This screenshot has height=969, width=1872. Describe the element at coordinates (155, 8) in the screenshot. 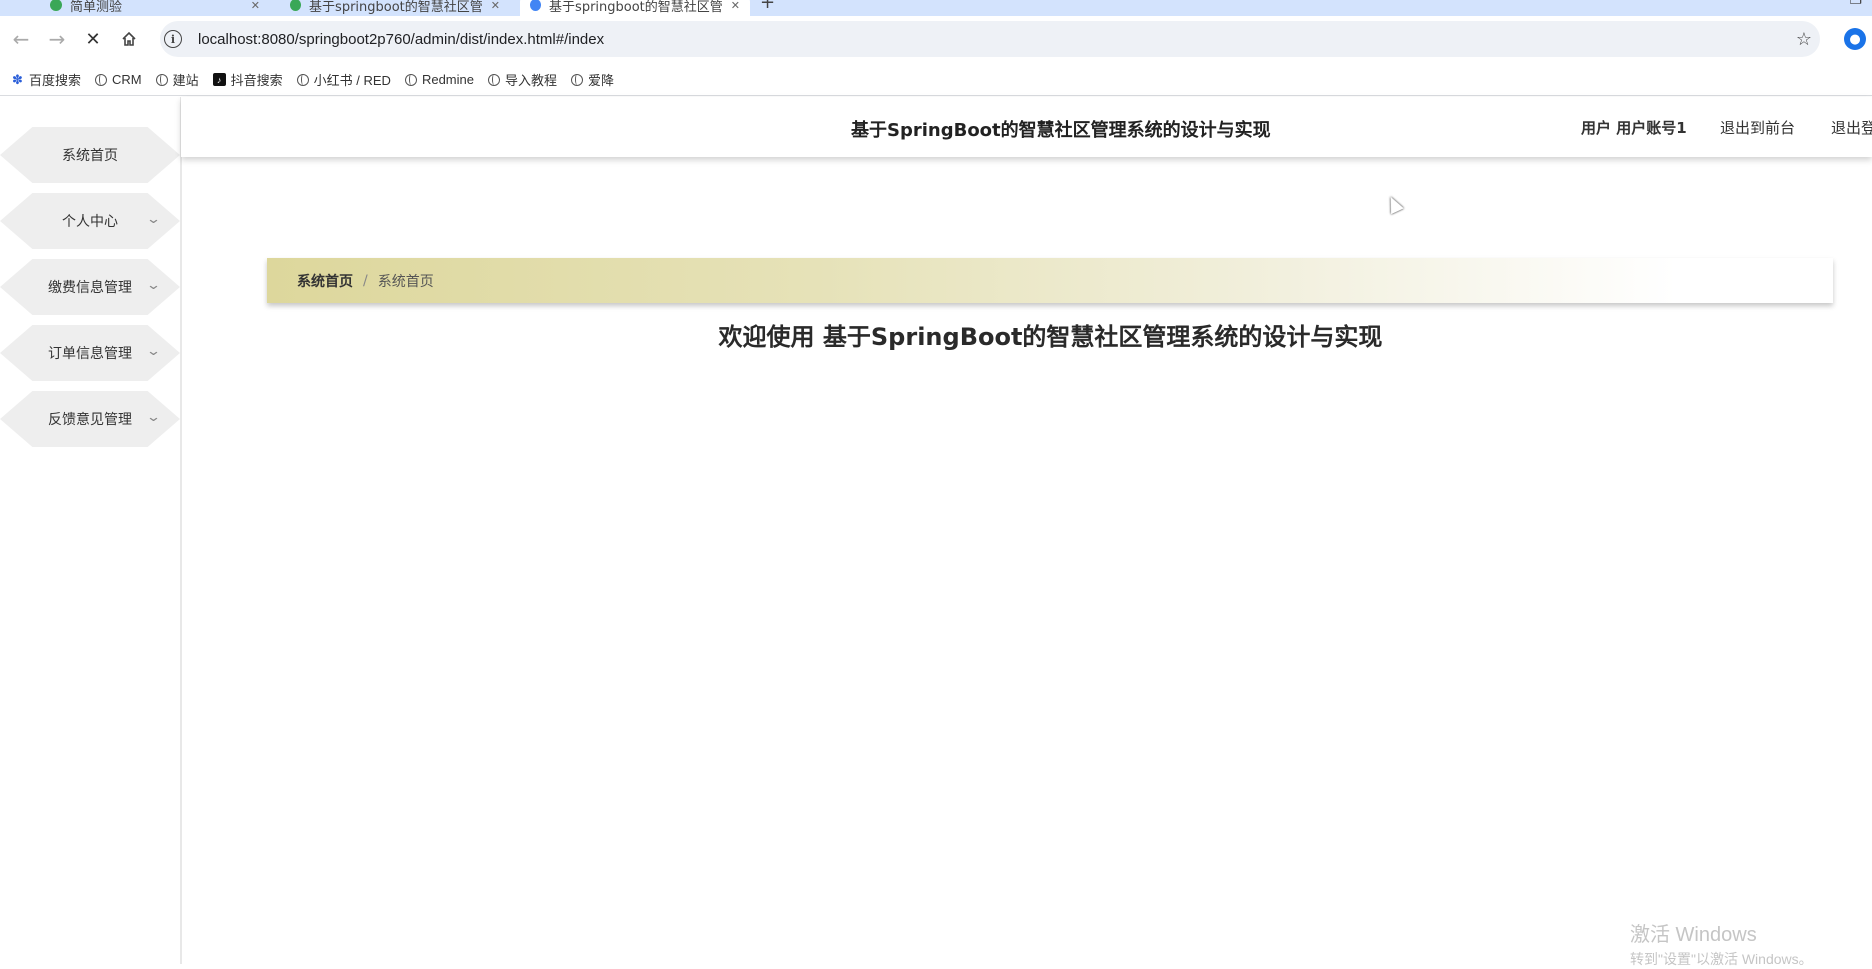

I see `browser-tab: 简单测验 ✕` at that location.